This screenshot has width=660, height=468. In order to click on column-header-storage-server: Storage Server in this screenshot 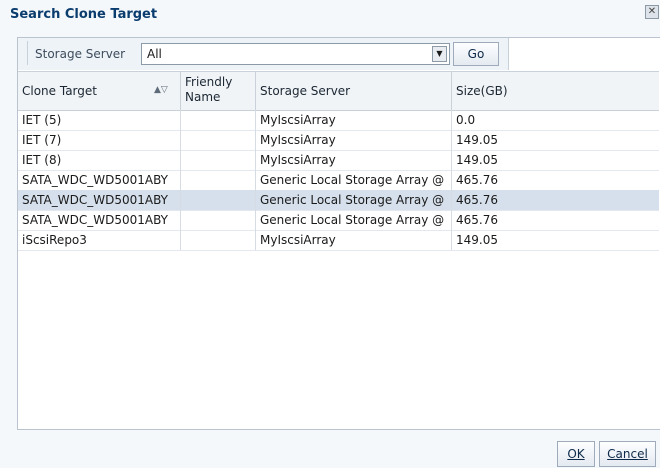, I will do `click(354, 91)`.